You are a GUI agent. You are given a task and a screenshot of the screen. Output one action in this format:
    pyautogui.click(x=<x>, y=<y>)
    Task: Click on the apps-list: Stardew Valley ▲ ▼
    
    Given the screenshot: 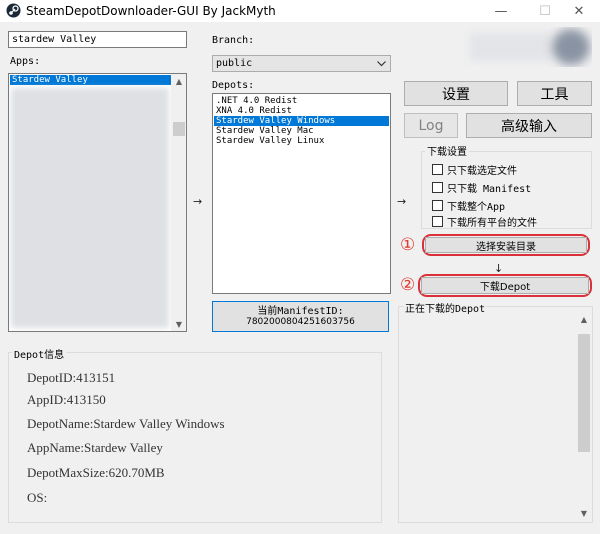 What is the action you would take?
    pyautogui.click(x=97, y=202)
    